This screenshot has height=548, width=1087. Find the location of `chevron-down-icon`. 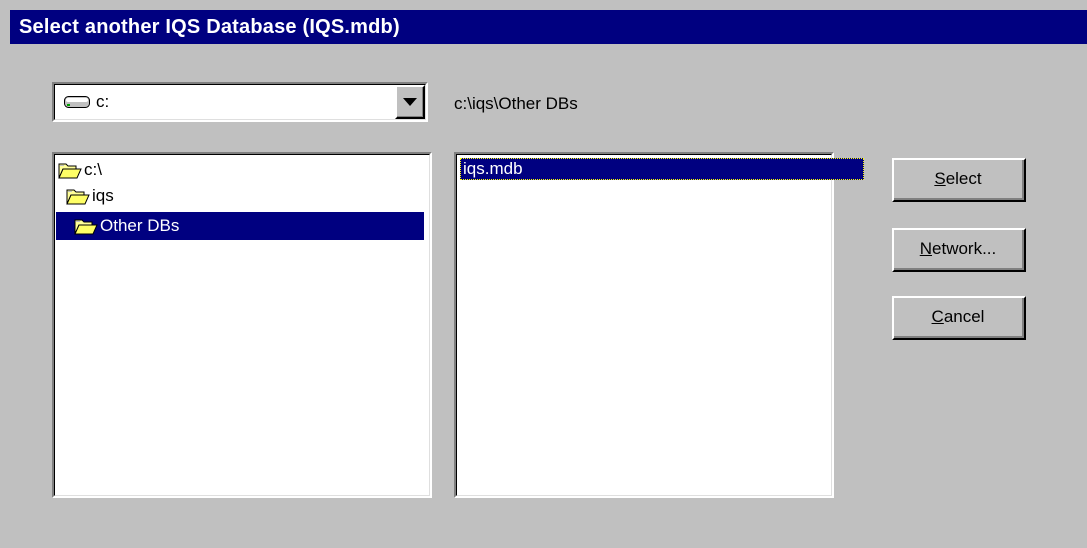

chevron-down-icon is located at coordinates (409, 101).